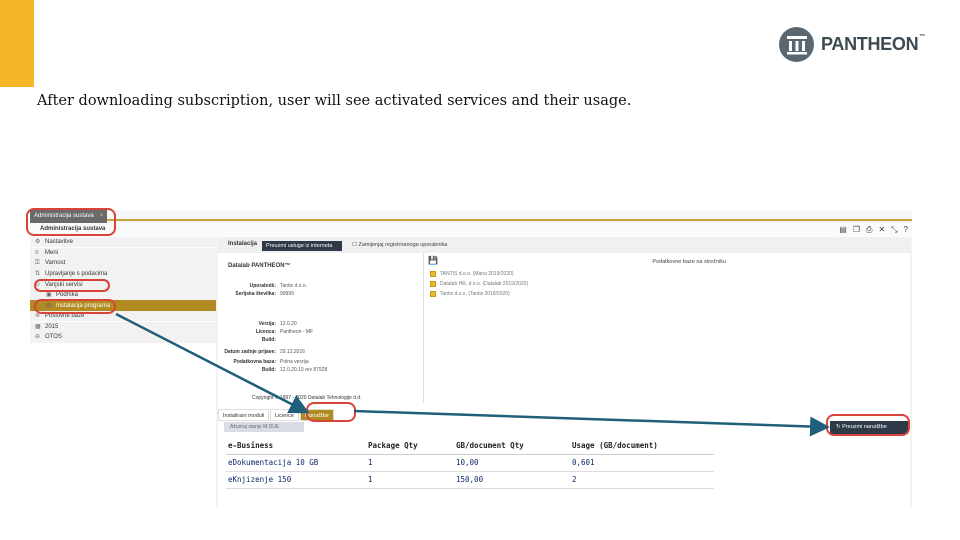 This screenshot has width=960, height=540. What do you see at coordinates (868, 425) in the screenshot?
I see `highlight-download-button` at bounding box center [868, 425].